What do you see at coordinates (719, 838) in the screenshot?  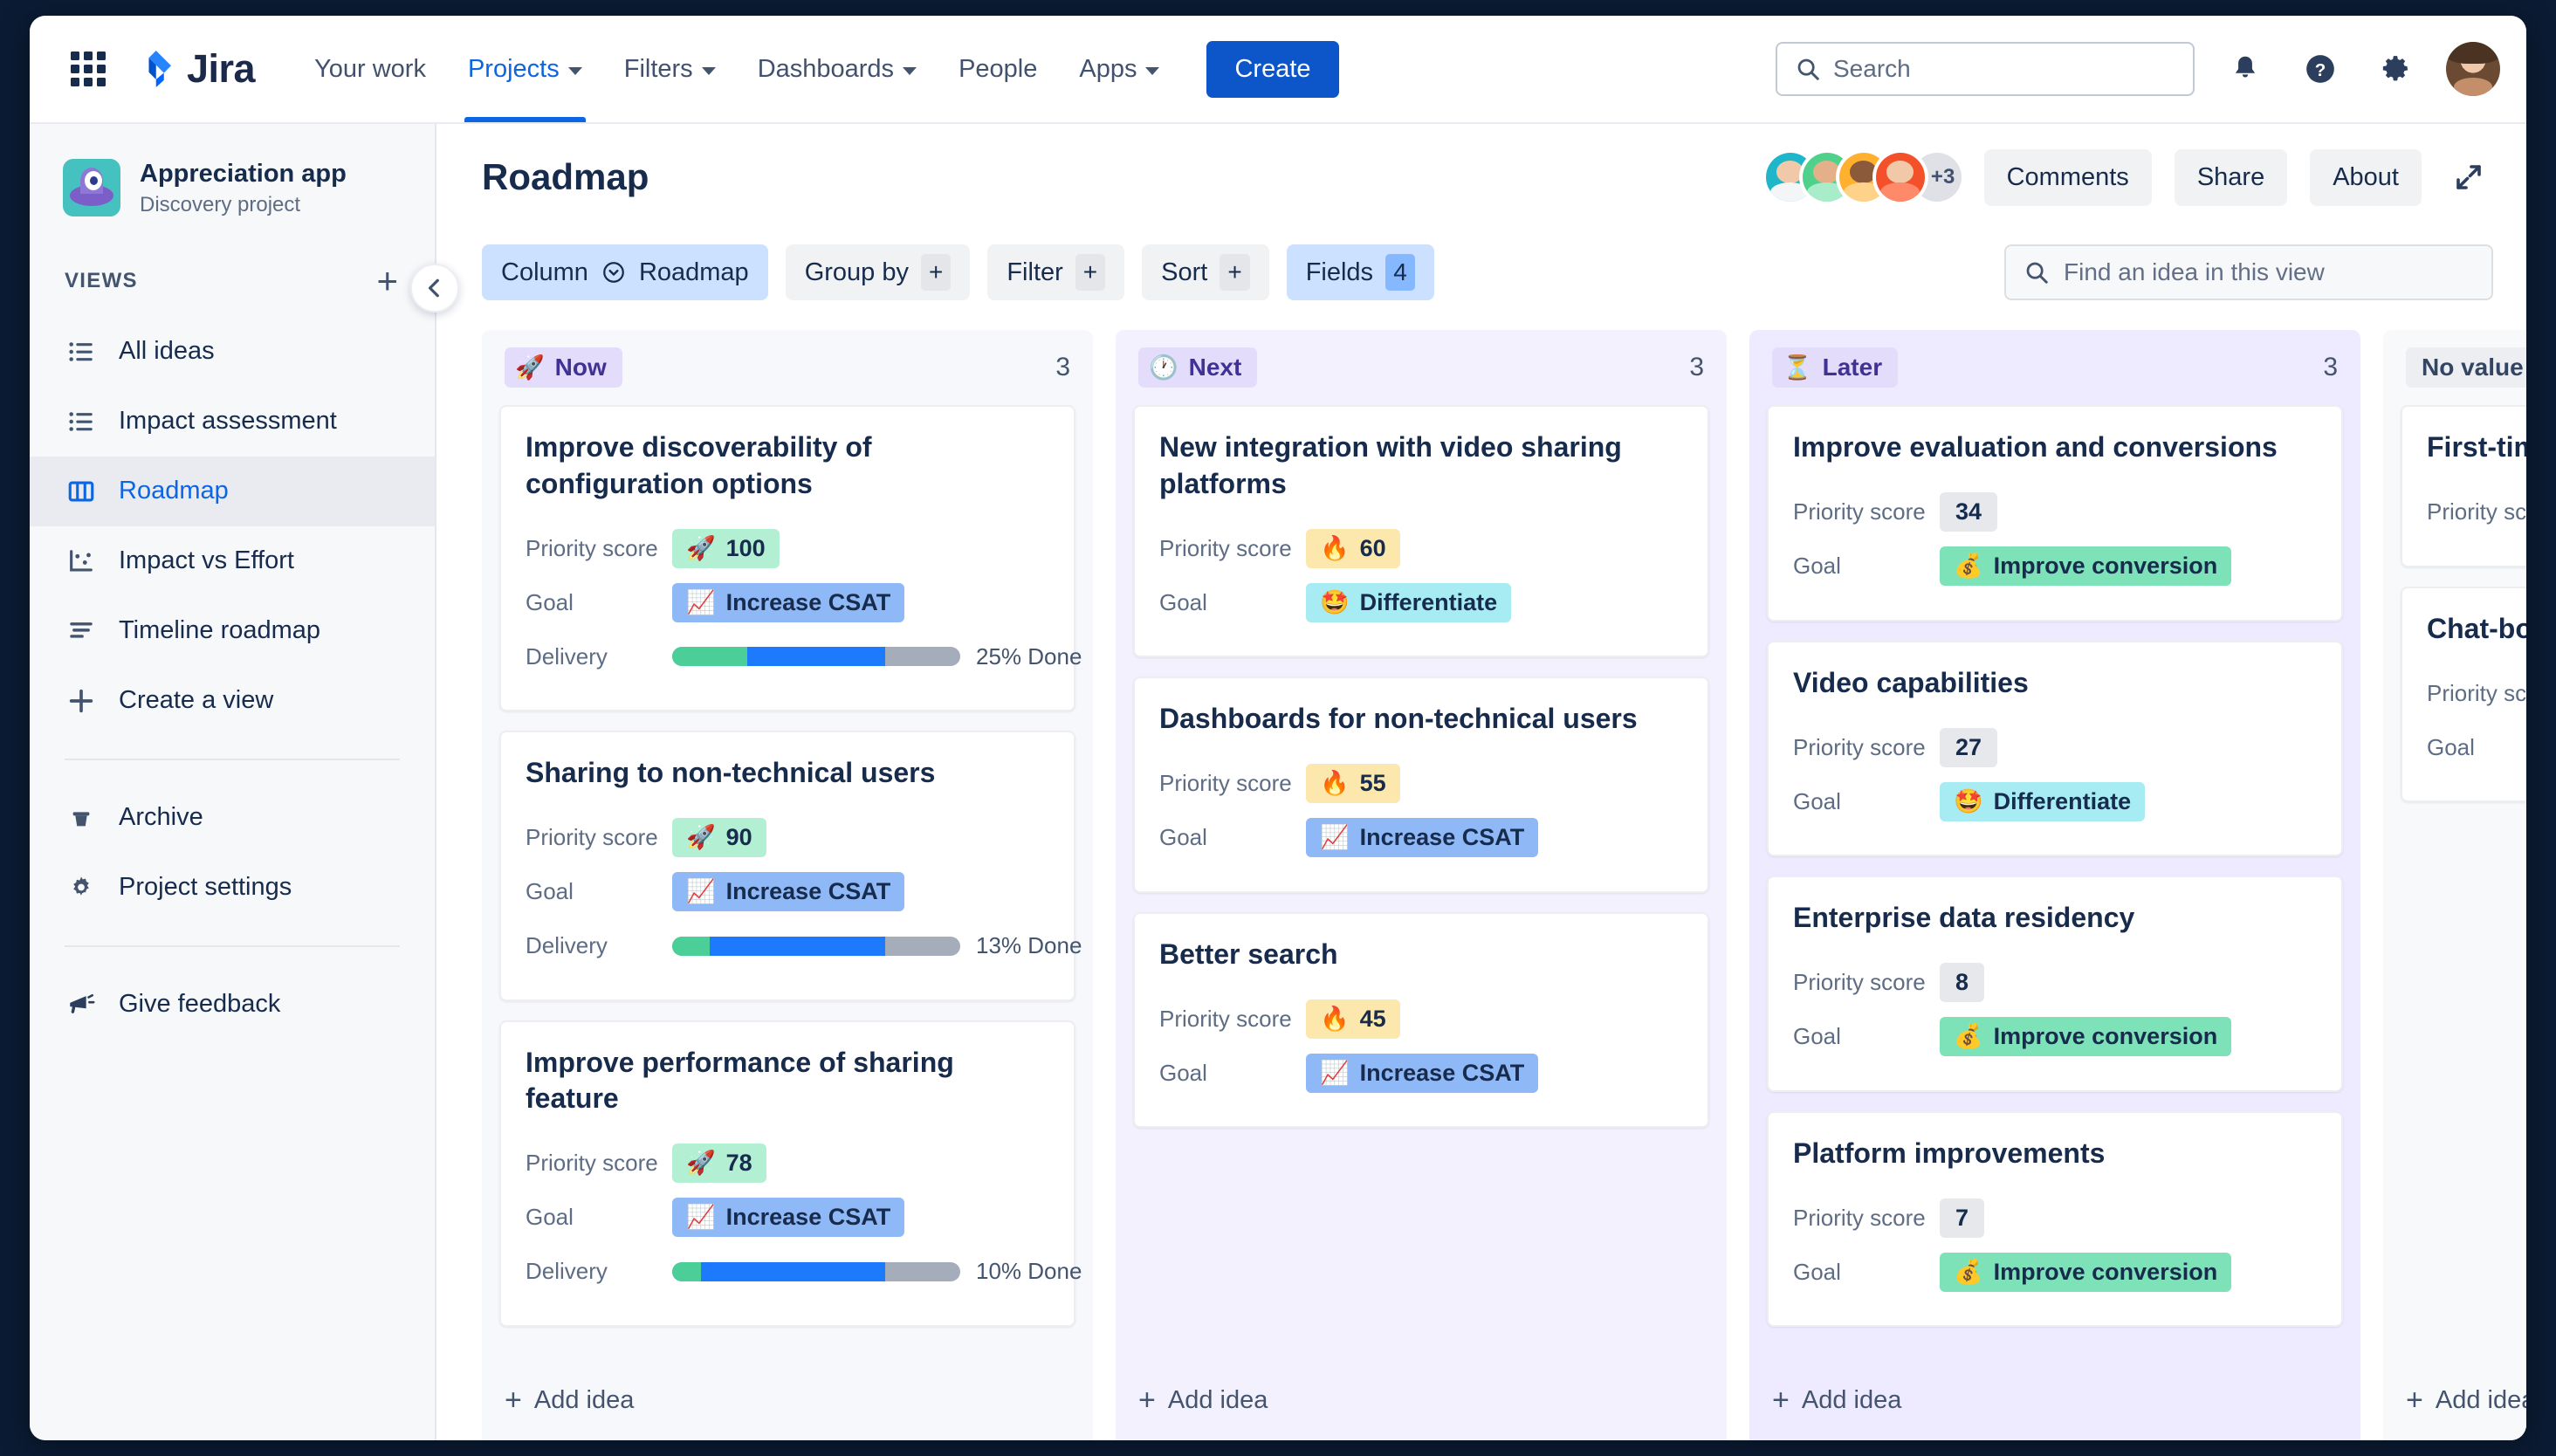 I see `priority-score-chip: 🚀 90` at bounding box center [719, 838].